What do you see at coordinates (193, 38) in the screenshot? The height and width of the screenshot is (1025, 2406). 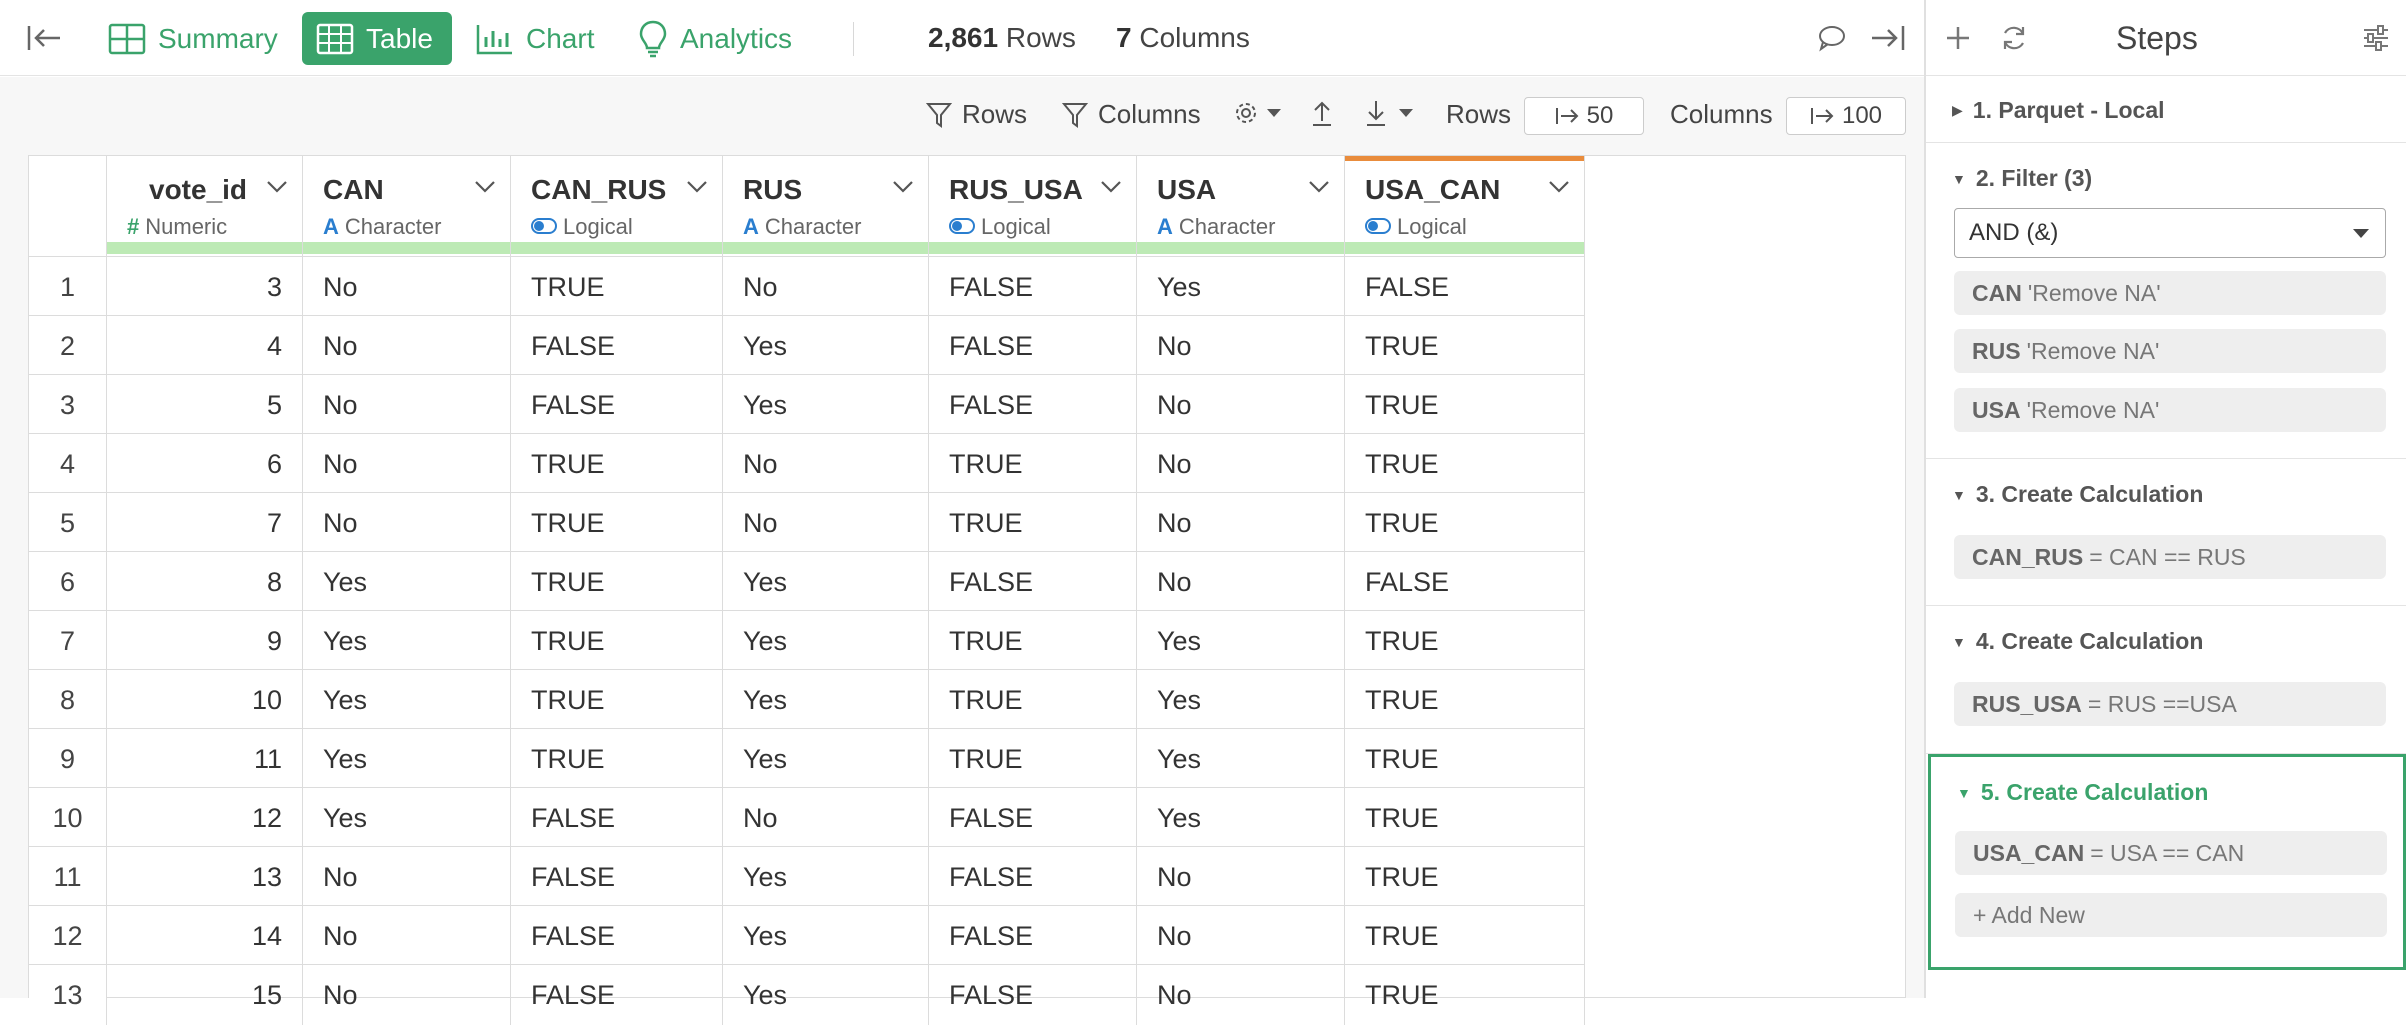 I see `tab-summary: Summary` at bounding box center [193, 38].